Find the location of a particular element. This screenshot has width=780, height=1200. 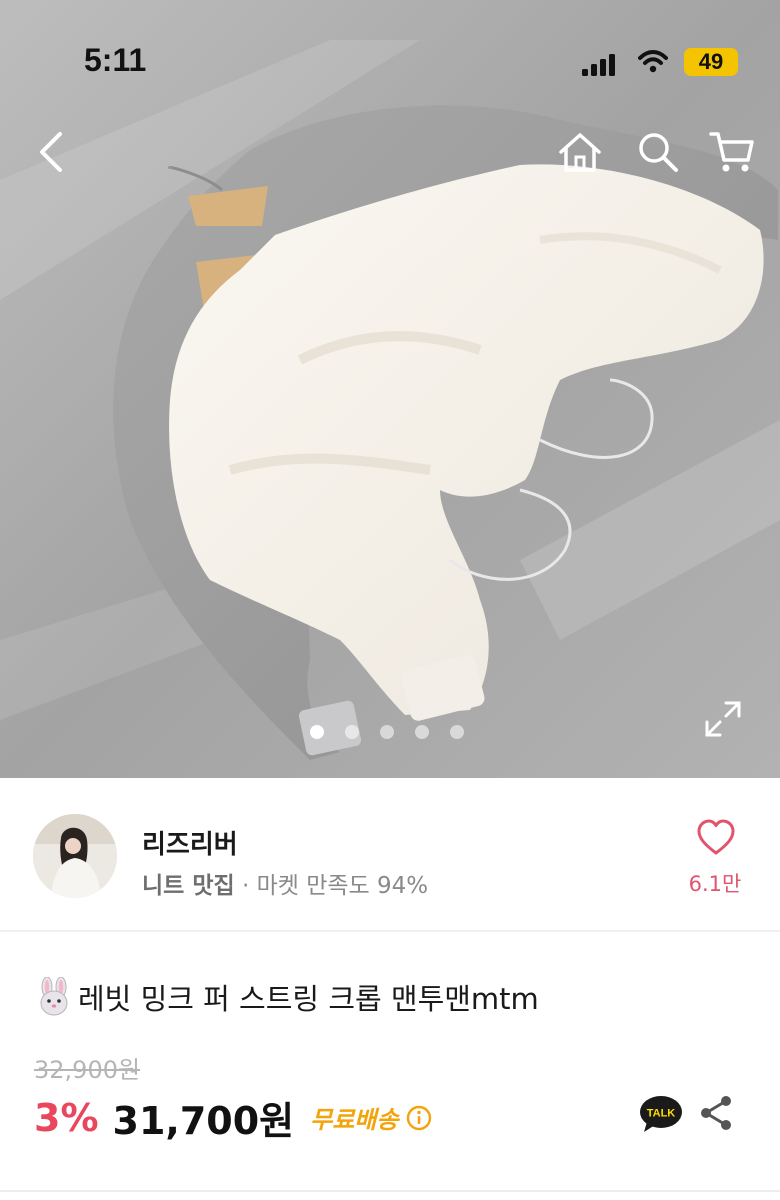

free-shipping-badge: 무료배송 is located at coordinates (354, 1120).